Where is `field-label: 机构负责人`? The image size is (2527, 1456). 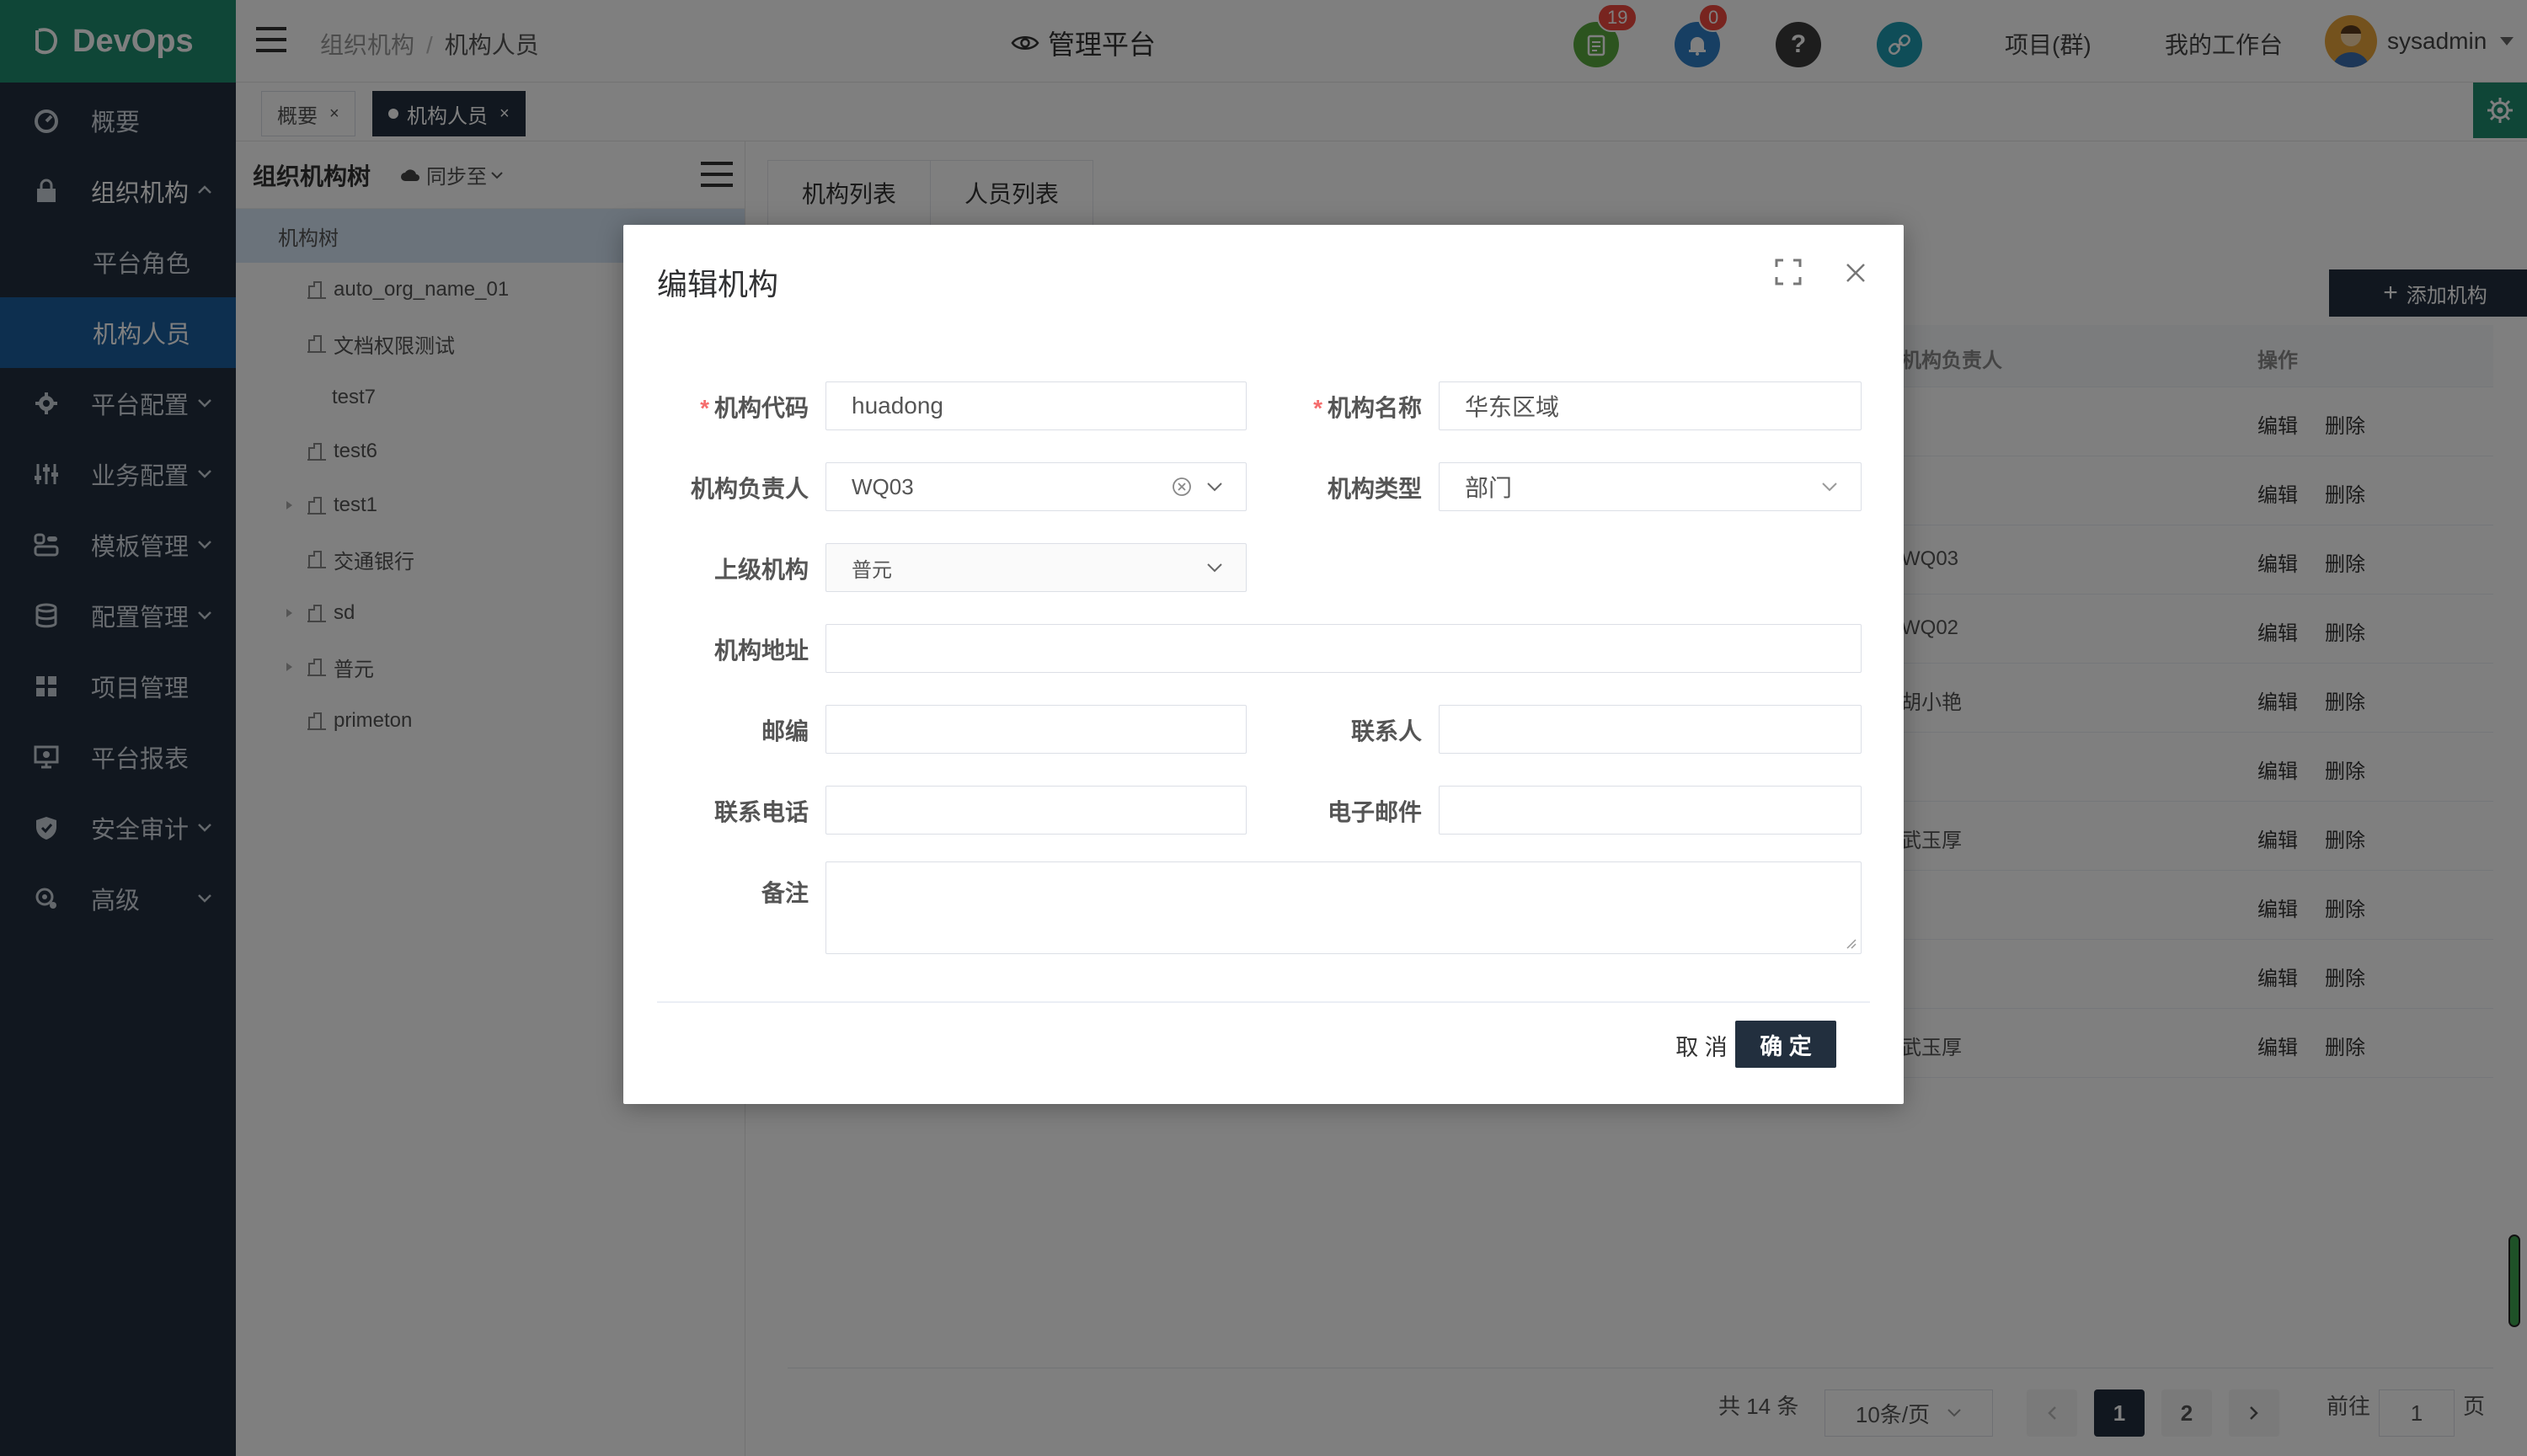
field-label: 机构负责人 is located at coordinates (749, 489).